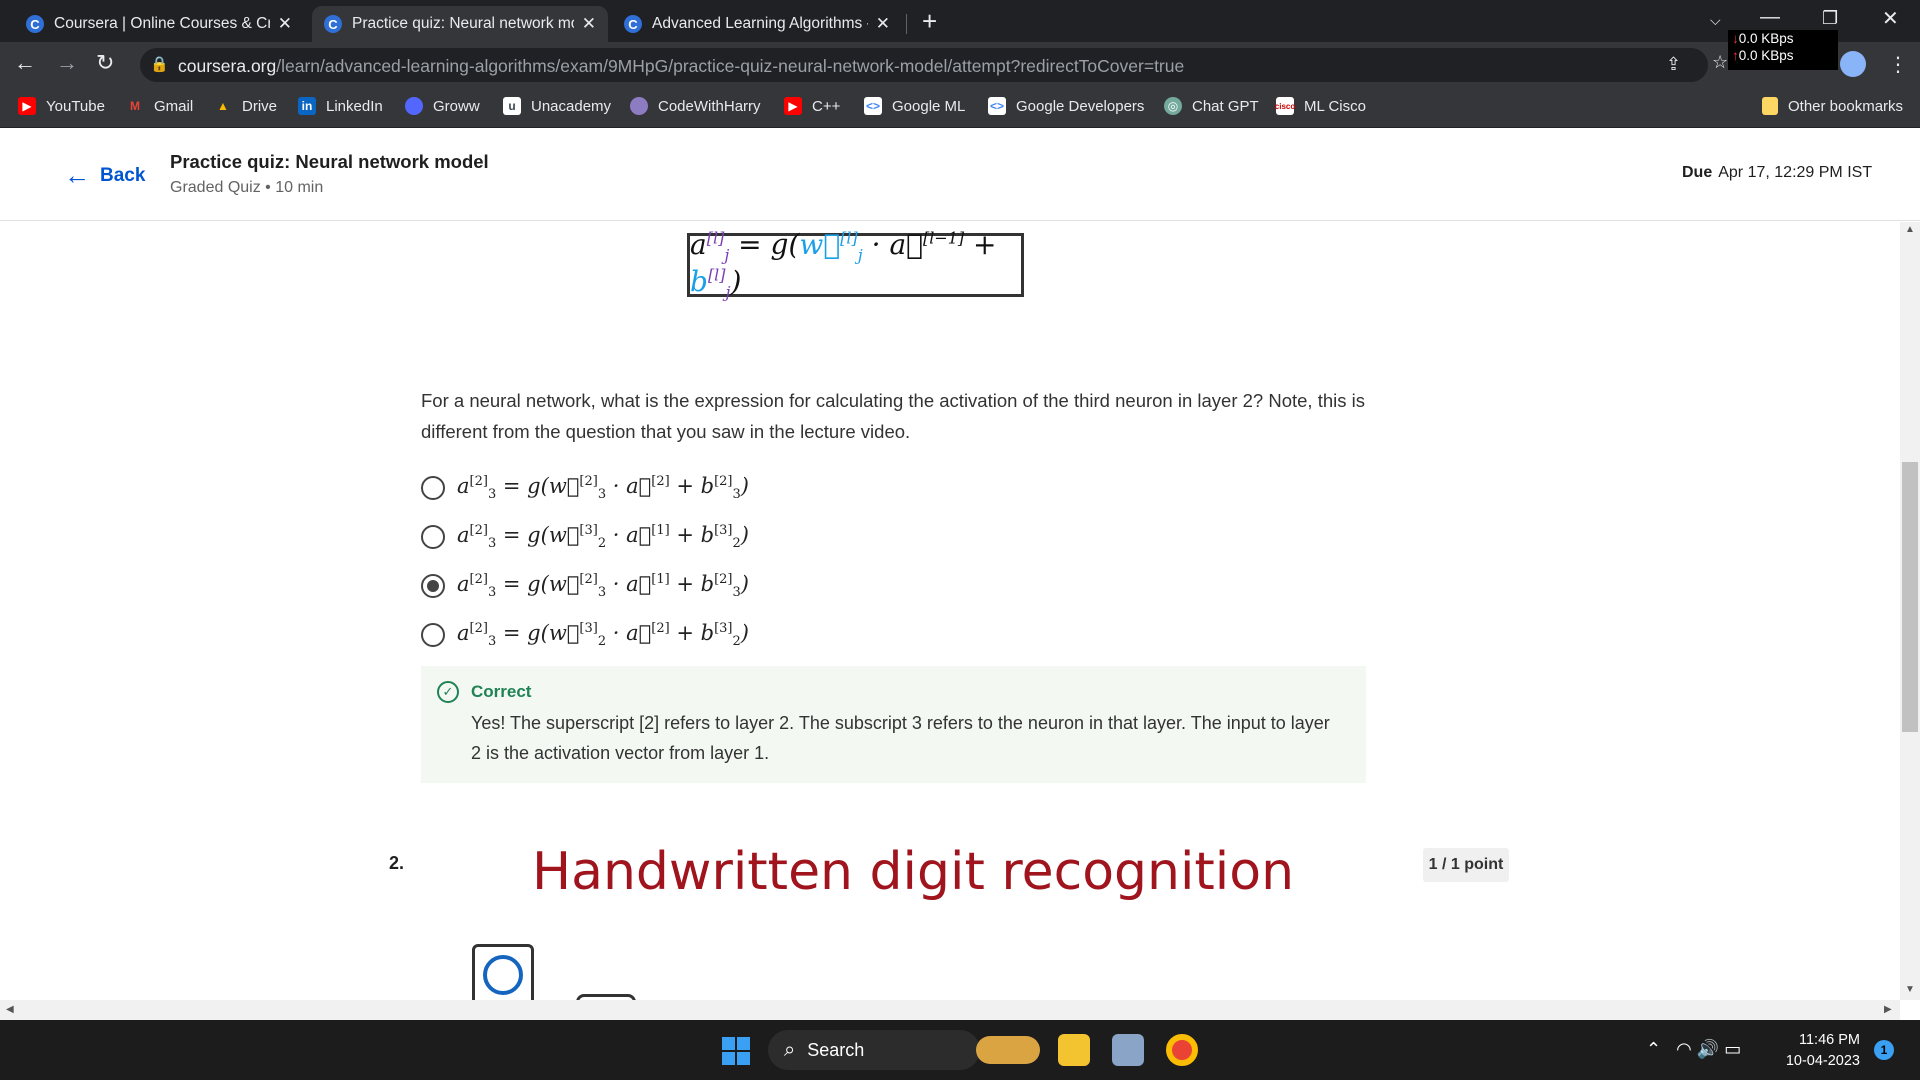  What do you see at coordinates (736, 593) in the screenshot?
I see `b-sub: 3` at bounding box center [736, 593].